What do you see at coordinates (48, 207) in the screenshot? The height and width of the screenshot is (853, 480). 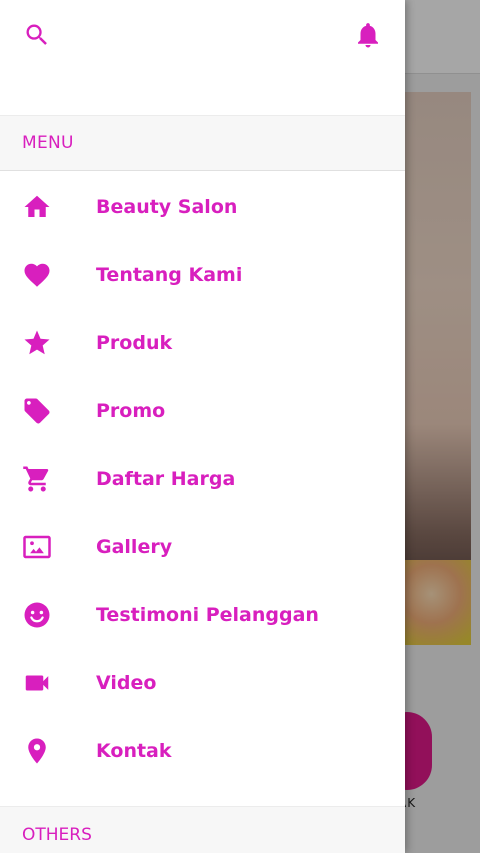 I see `home-icon` at bounding box center [48, 207].